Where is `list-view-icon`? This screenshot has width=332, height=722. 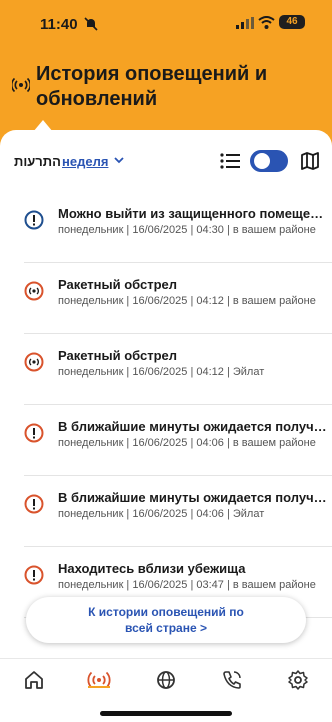 list-view-icon is located at coordinates (230, 161).